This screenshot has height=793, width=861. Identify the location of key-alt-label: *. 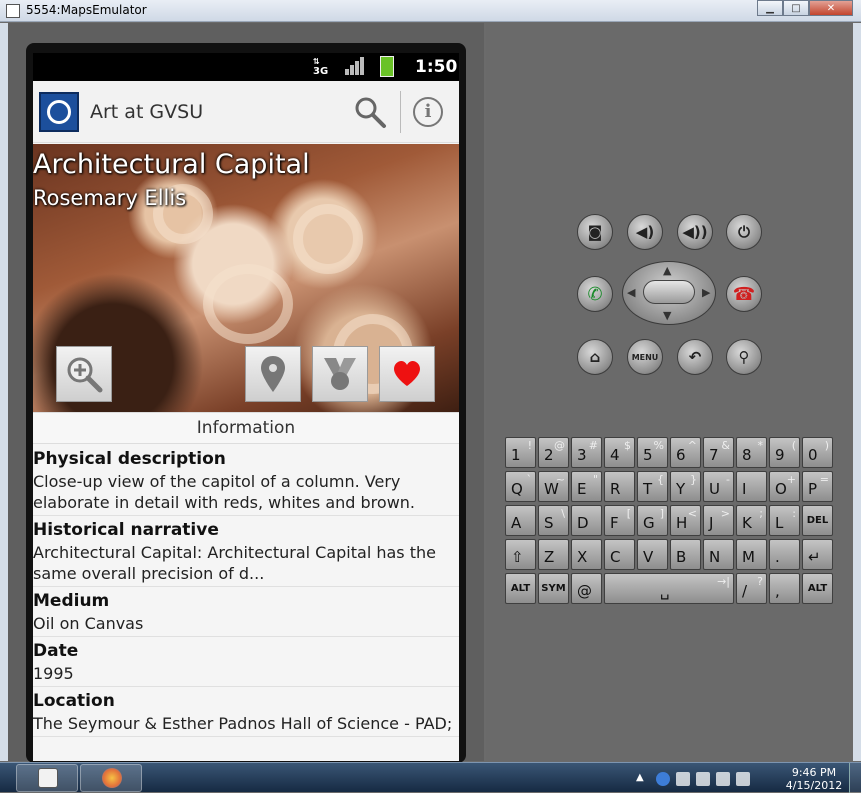
(760, 445).